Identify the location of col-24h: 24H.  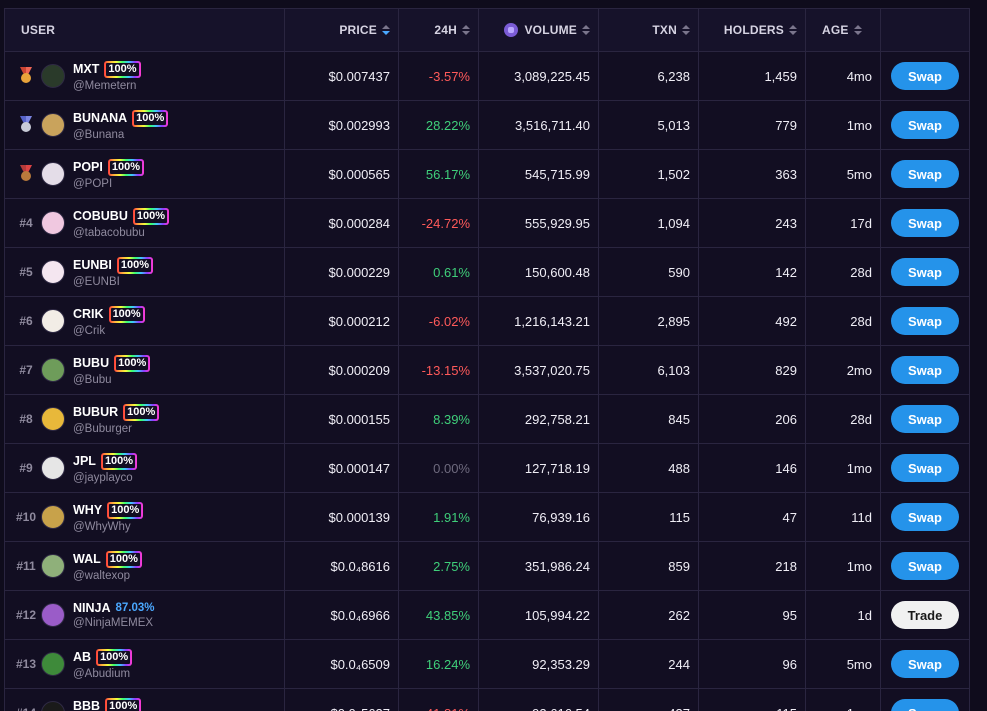
(439, 30).